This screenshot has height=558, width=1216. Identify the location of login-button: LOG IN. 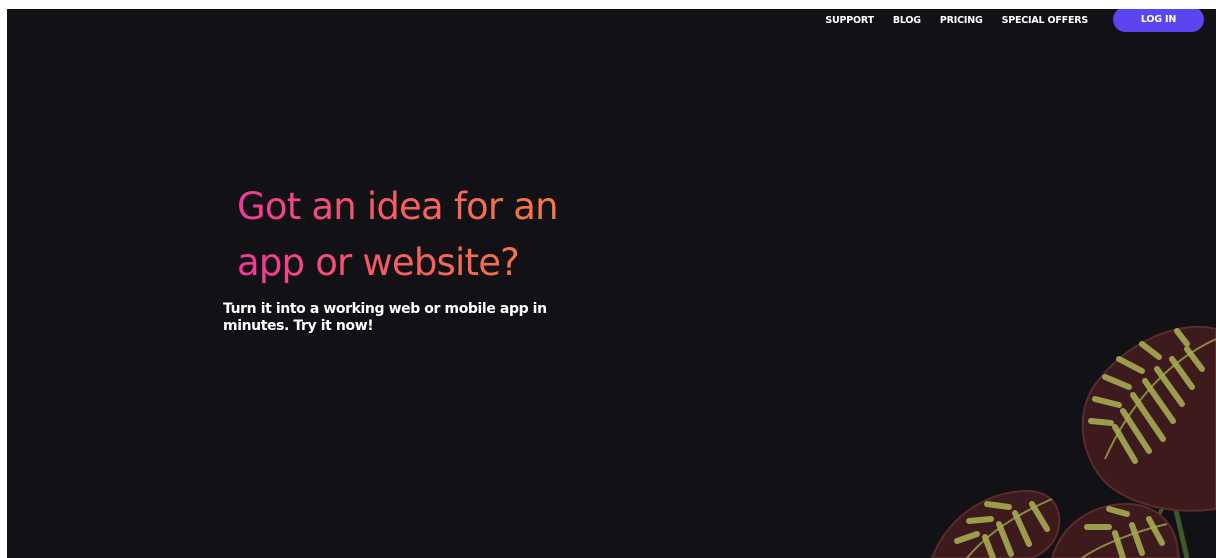
(1158, 20).